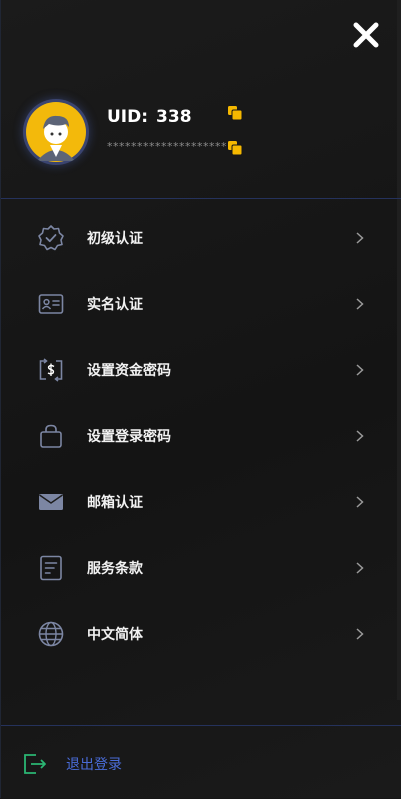  Describe the element at coordinates (201, 370) in the screenshot. I see `menu-item-fund-password: 设置资金密码` at that location.